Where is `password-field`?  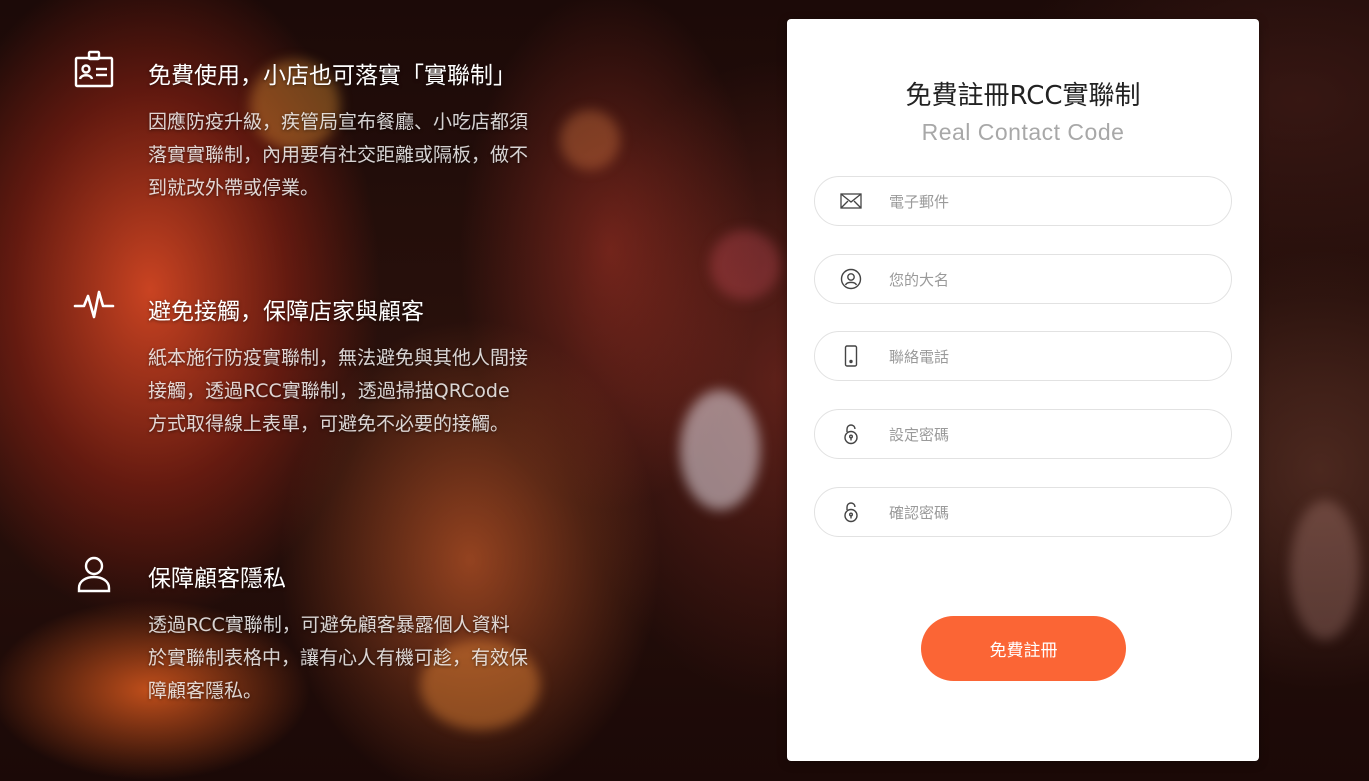
password-field is located at coordinates (1023, 434).